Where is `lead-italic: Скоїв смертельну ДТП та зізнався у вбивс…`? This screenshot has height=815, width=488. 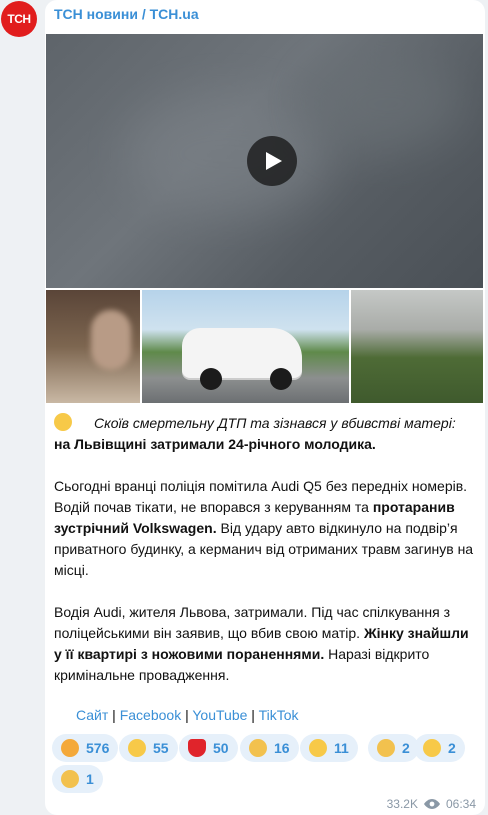
lead-italic: Скоїв смертельну ДТП та зізнався у вбивс… is located at coordinates (275, 423).